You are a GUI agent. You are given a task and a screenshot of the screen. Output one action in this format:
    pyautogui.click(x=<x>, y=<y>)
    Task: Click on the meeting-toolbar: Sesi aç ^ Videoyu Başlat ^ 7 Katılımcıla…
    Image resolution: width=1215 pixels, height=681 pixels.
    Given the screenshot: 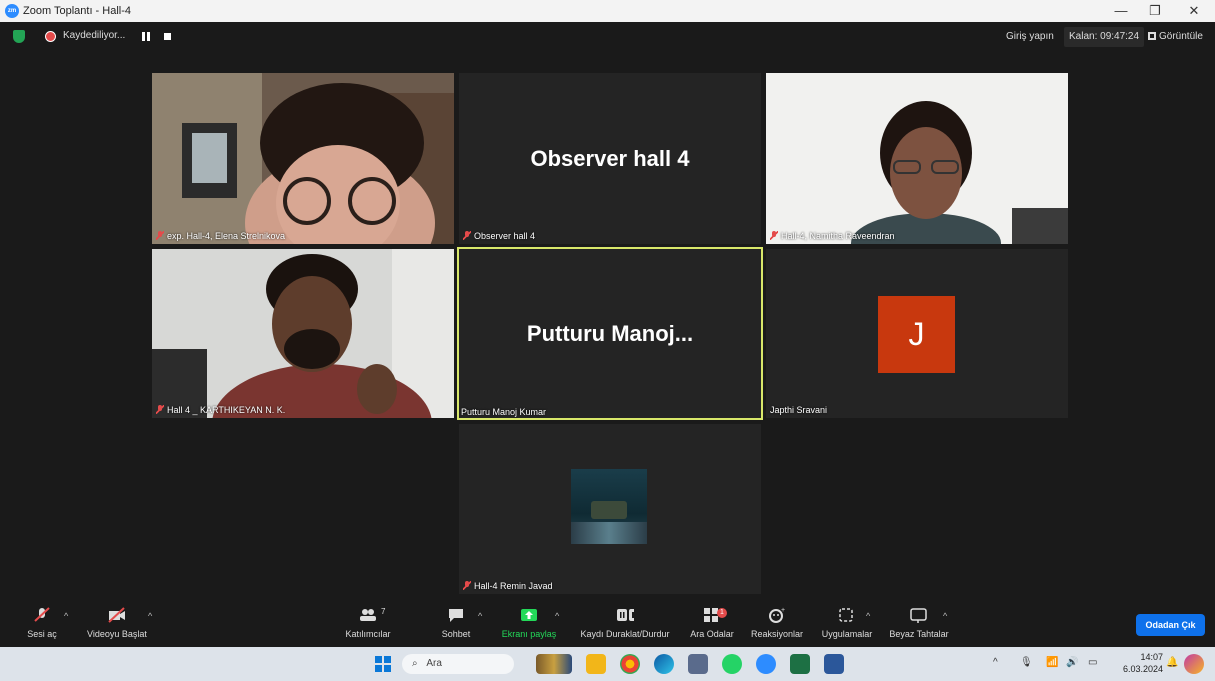 What is the action you would take?
    pyautogui.click(x=607, y=625)
    